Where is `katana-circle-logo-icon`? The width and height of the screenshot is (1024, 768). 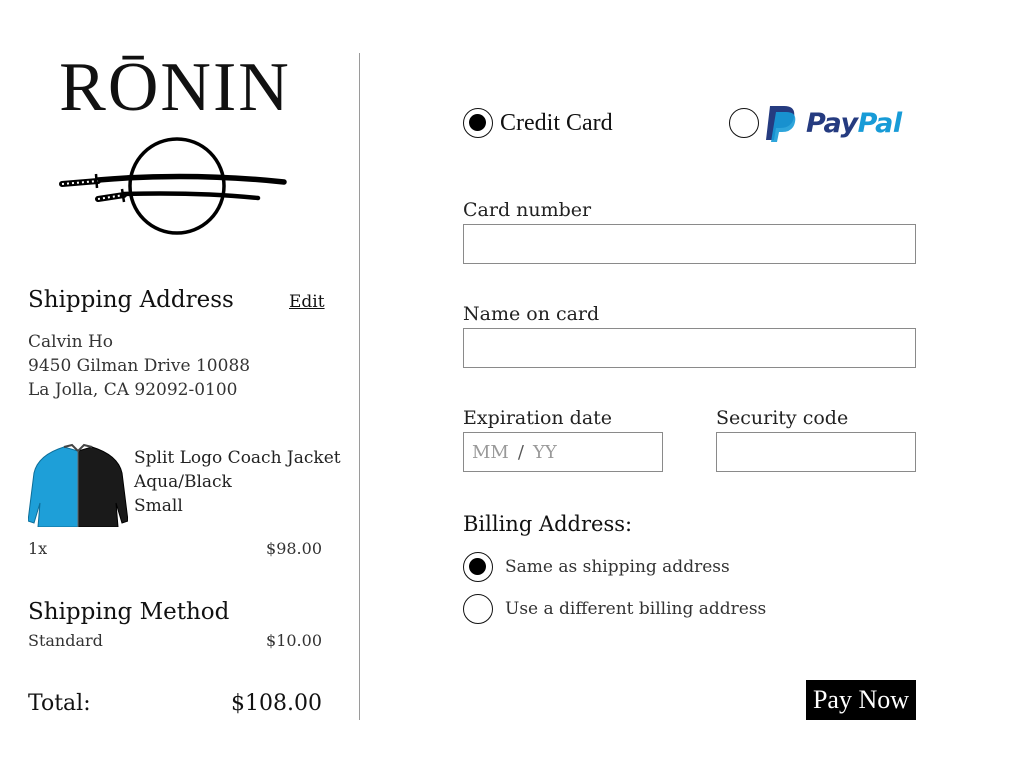 katana-circle-logo-icon is located at coordinates (173, 186).